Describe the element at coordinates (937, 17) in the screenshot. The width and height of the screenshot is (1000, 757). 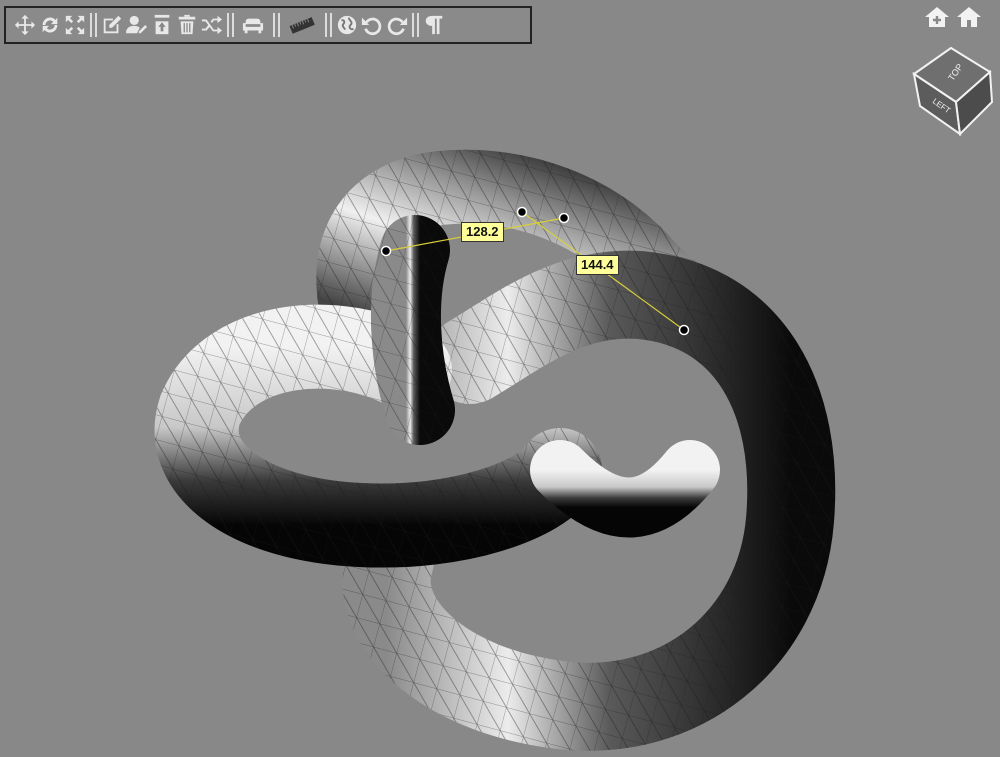
I see `home-plus-icon` at that location.